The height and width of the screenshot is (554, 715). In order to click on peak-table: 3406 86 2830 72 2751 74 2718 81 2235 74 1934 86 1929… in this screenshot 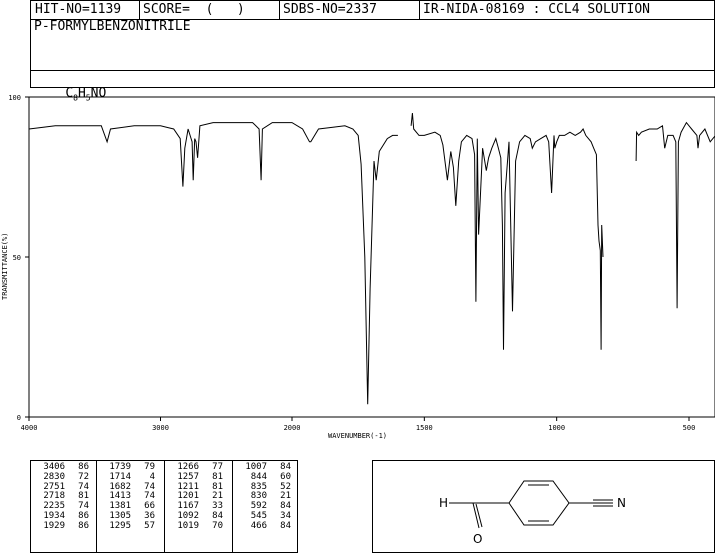, I will do `click(164, 506)`.